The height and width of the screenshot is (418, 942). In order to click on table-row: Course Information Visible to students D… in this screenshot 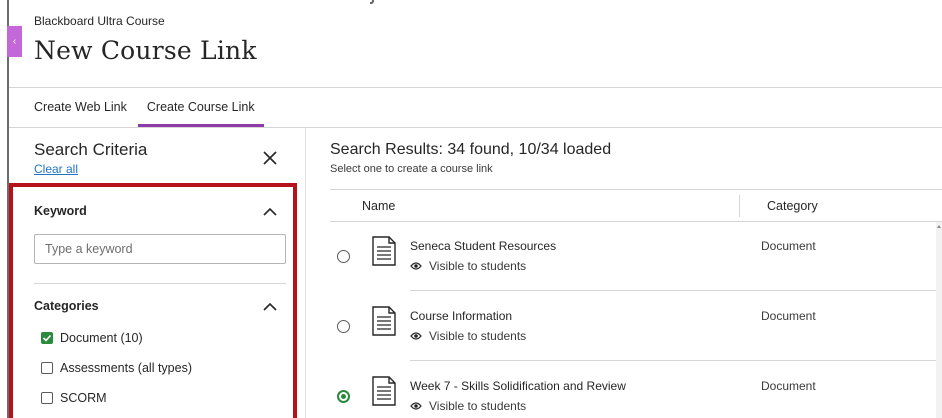, I will do `click(636, 327)`.